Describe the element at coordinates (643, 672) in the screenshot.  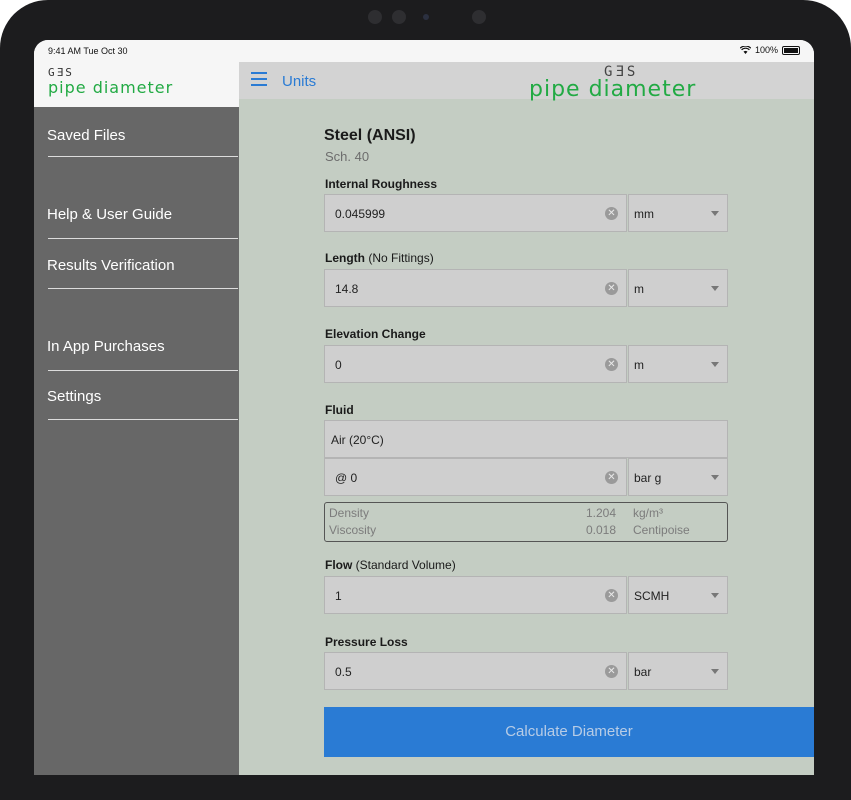
I see `pressure-loss-unit: bar` at that location.